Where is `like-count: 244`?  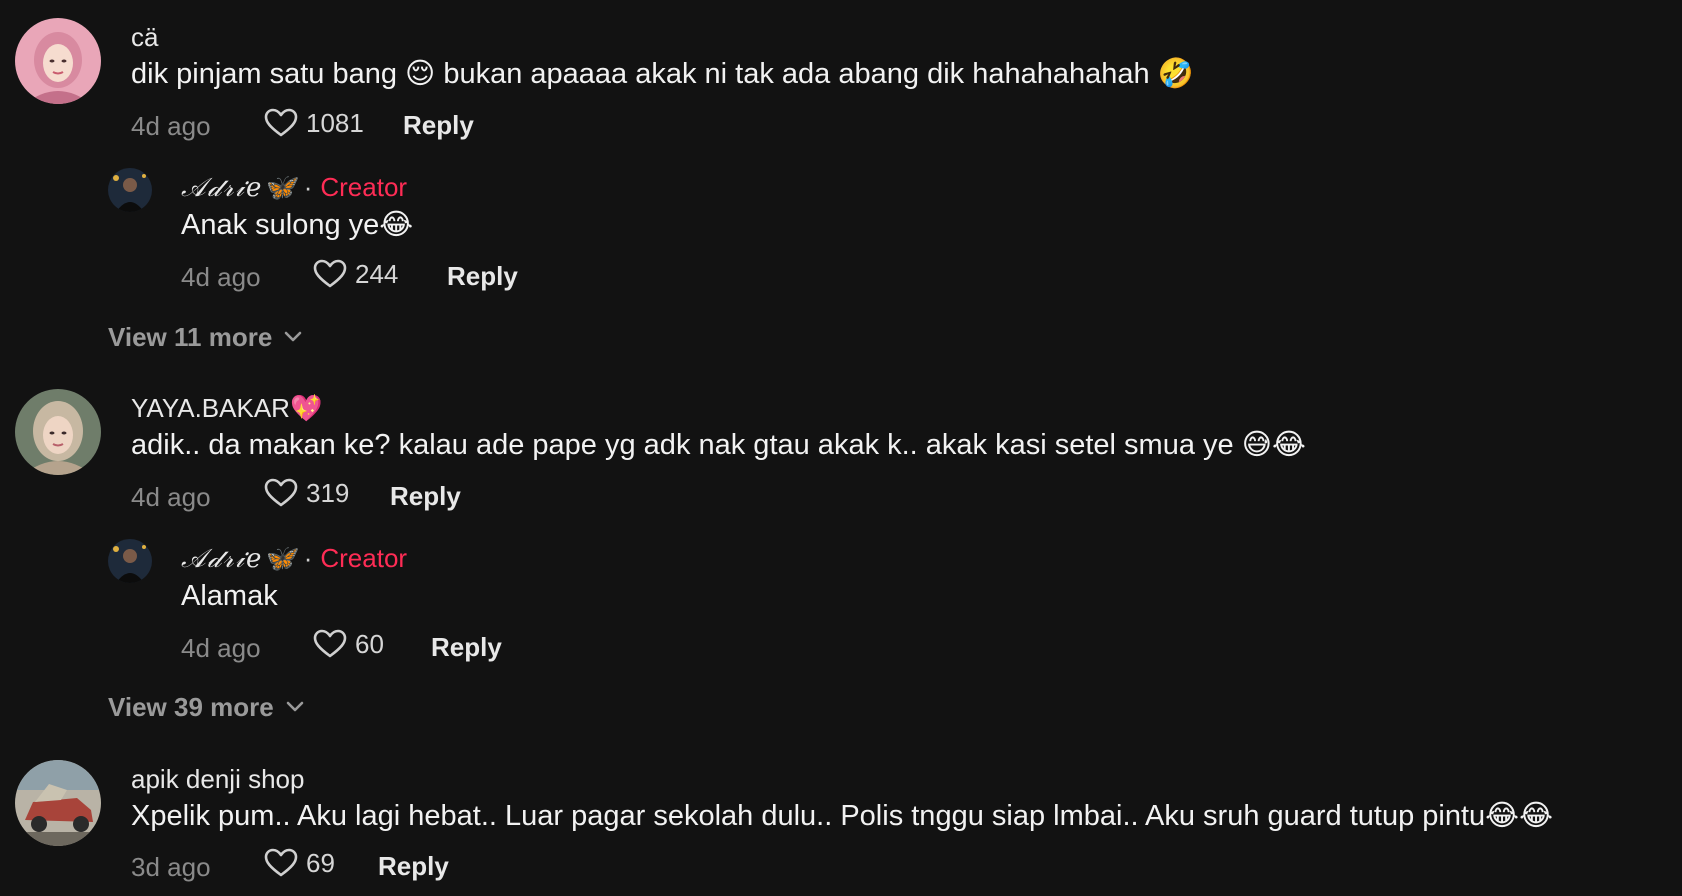 like-count: 244 is located at coordinates (377, 274).